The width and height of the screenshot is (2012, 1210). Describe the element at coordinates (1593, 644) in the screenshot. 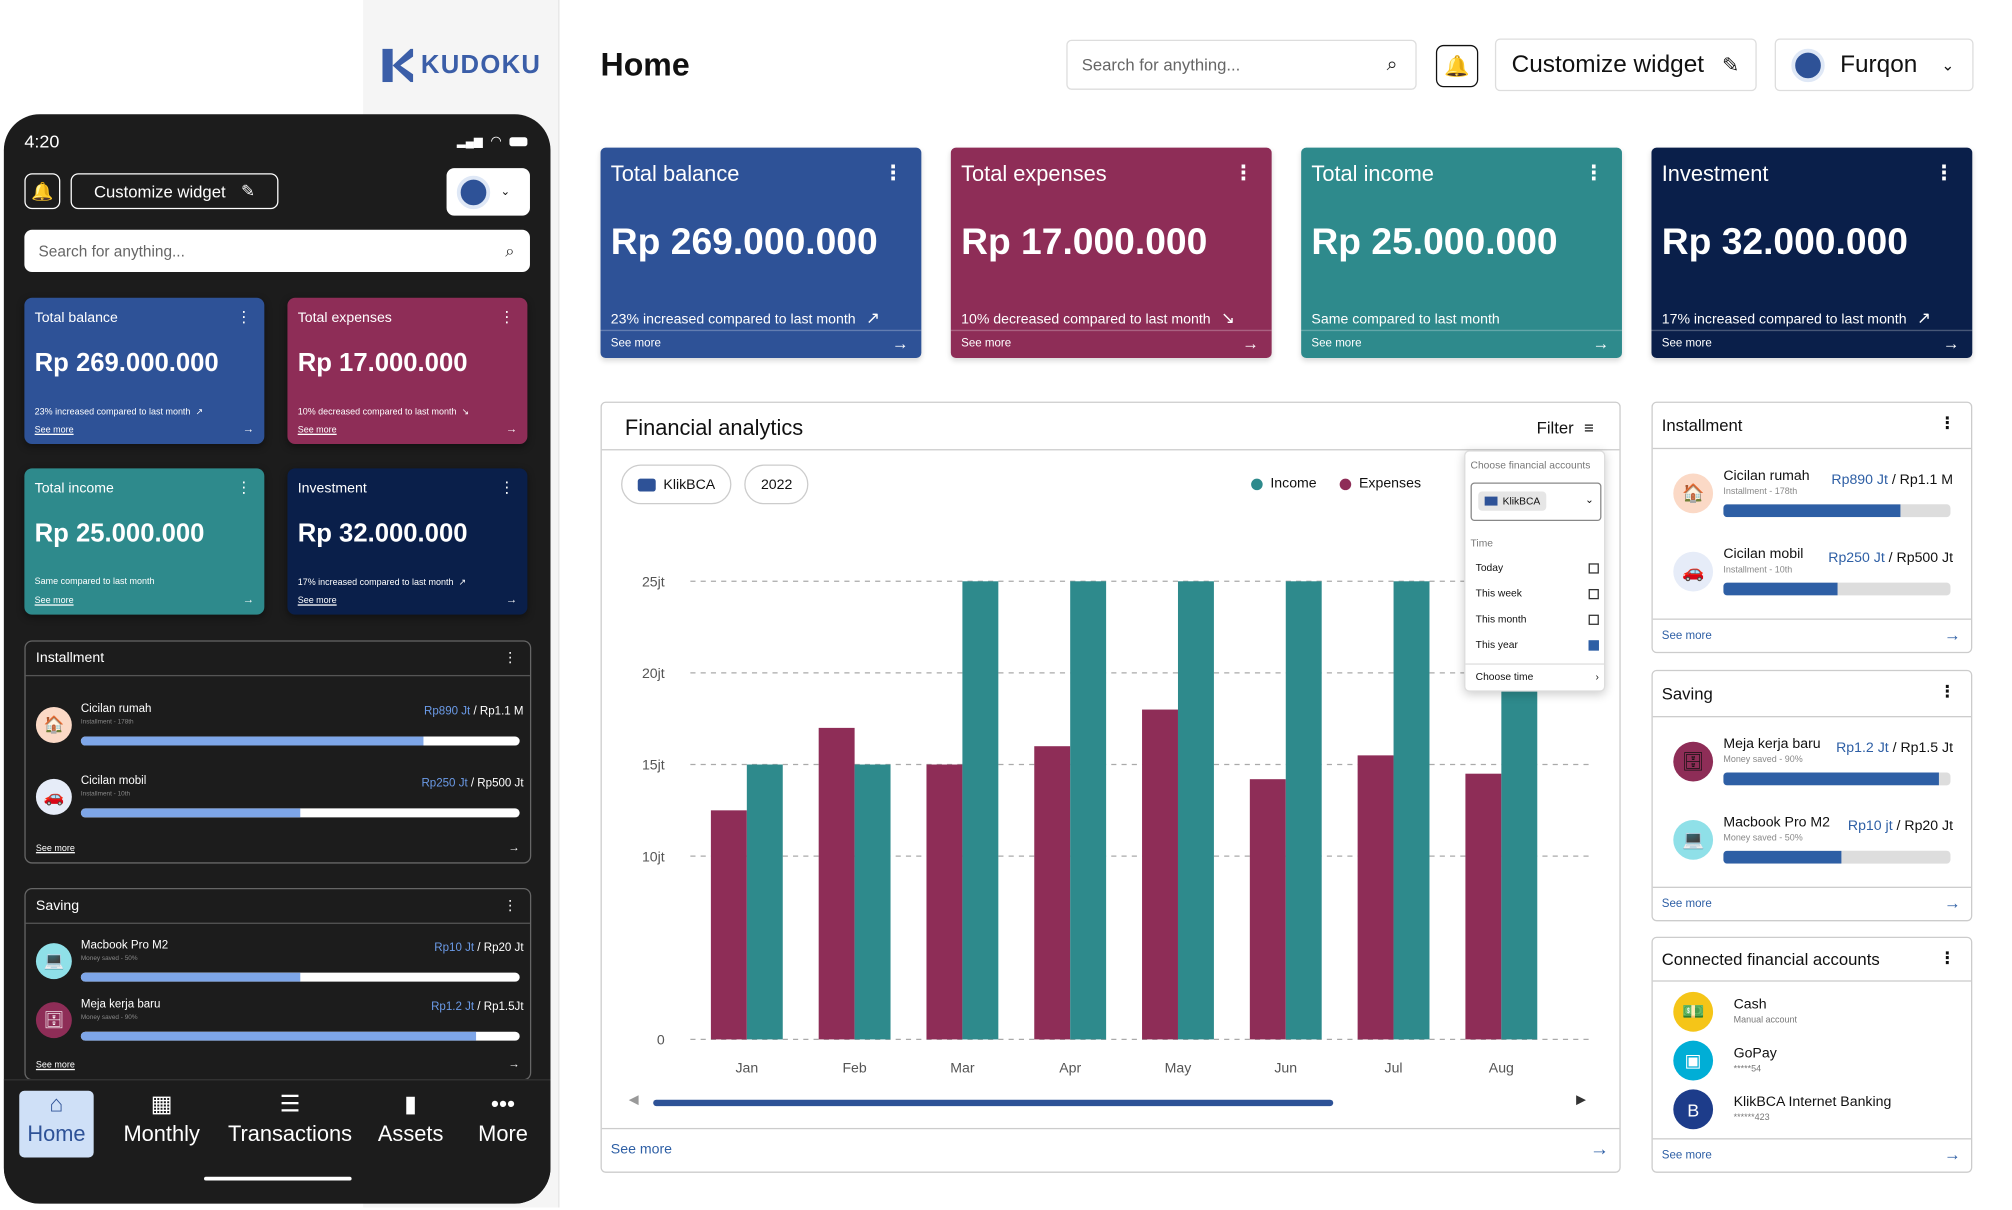

I see `checkbox-checked-icon` at that location.